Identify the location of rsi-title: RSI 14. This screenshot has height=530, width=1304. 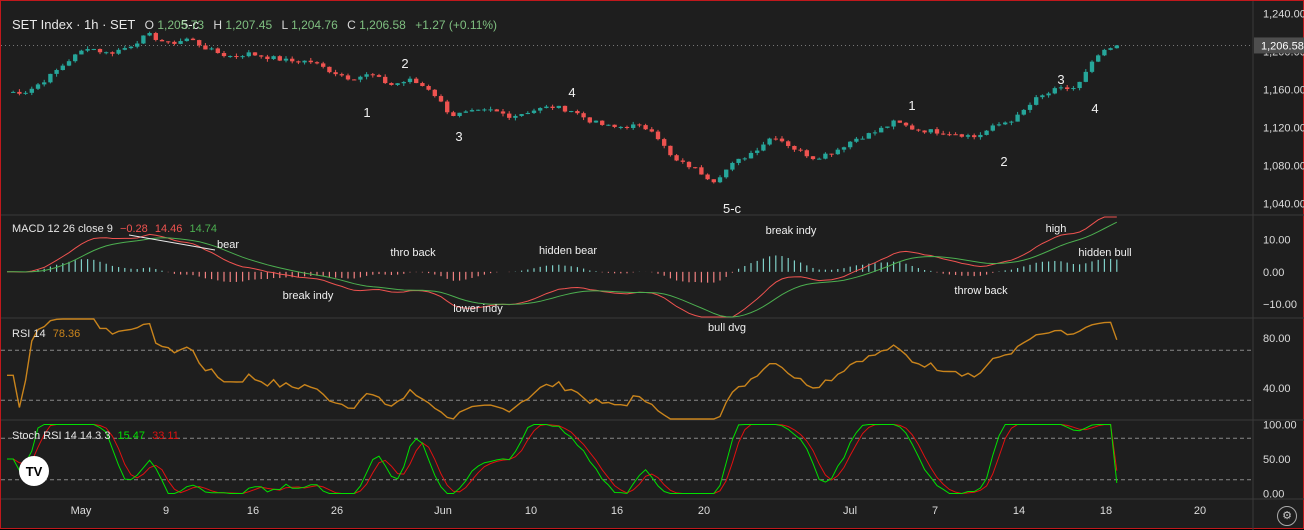
(29, 334).